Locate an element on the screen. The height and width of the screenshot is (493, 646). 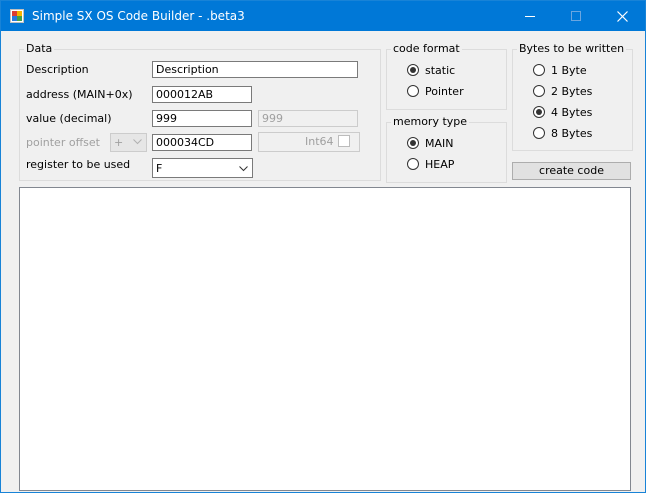
title-bar: Simple SX OS Code Builder - .beta3 is located at coordinates (323, 16).